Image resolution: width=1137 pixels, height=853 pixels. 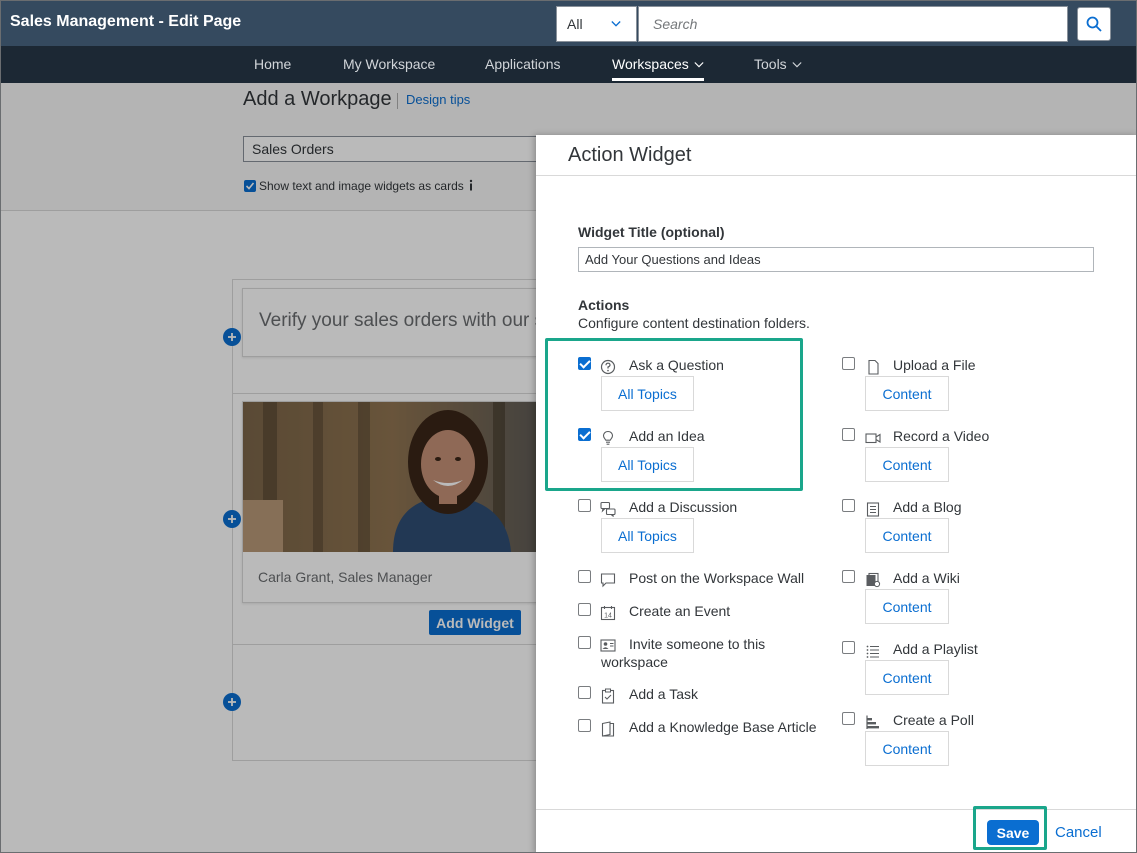 What do you see at coordinates (584, 642) in the screenshot?
I see `invite-checkbox` at bounding box center [584, 642].